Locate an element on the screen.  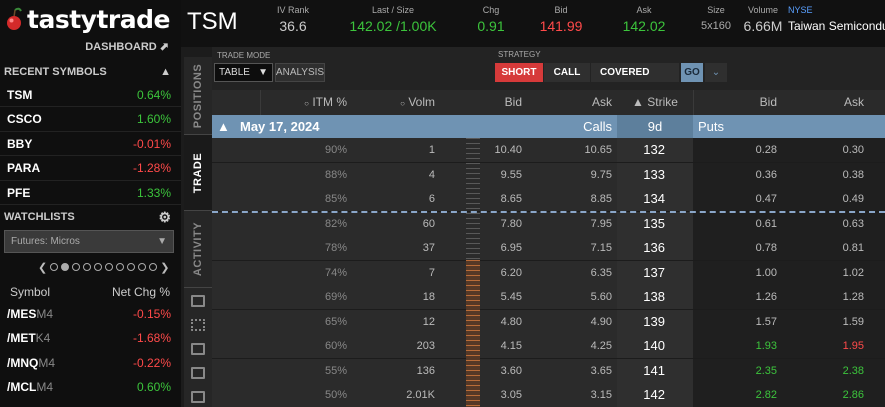
put-bid-cell: 1.57 is located at coordinates (747, 322).